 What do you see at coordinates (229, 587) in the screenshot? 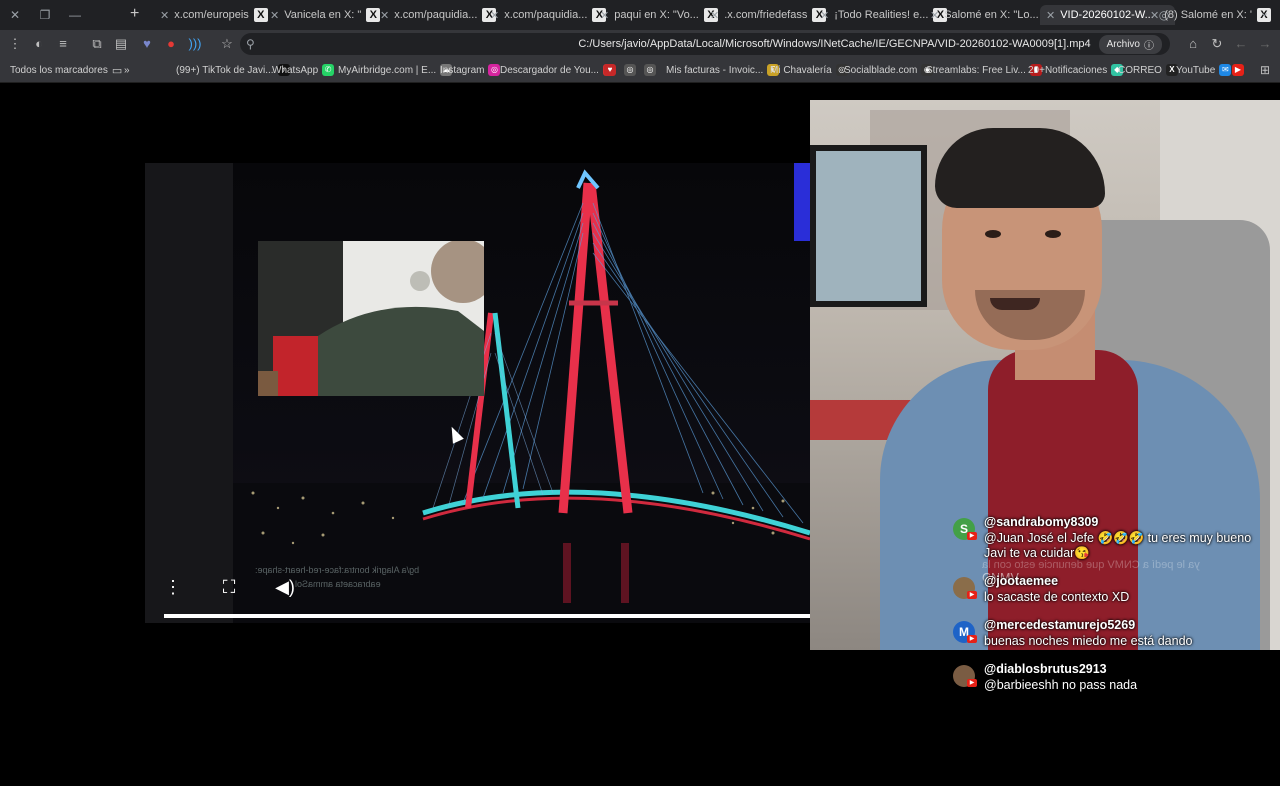
I see `fullscreen-icon: ⛶` at bounding box center [229, 587].